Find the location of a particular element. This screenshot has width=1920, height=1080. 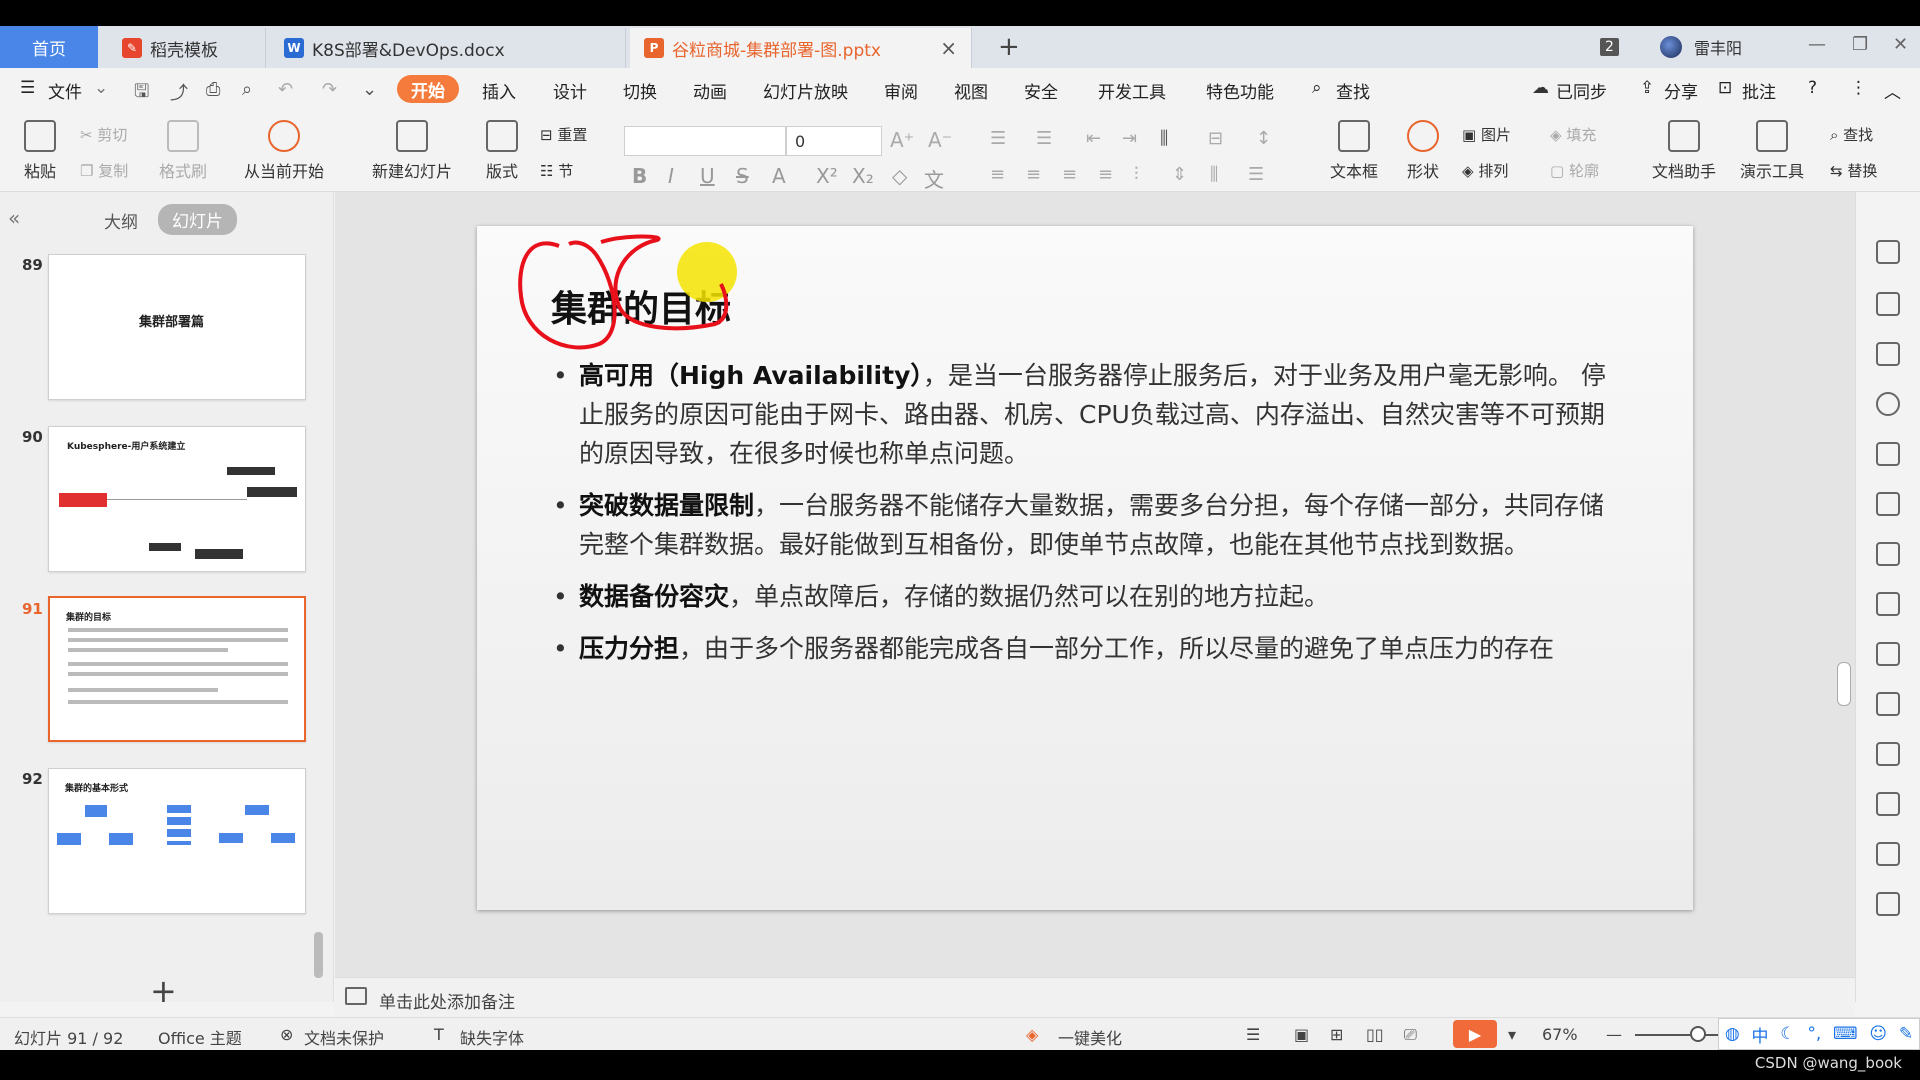

star-icon is located at coordinates (1888, 252).